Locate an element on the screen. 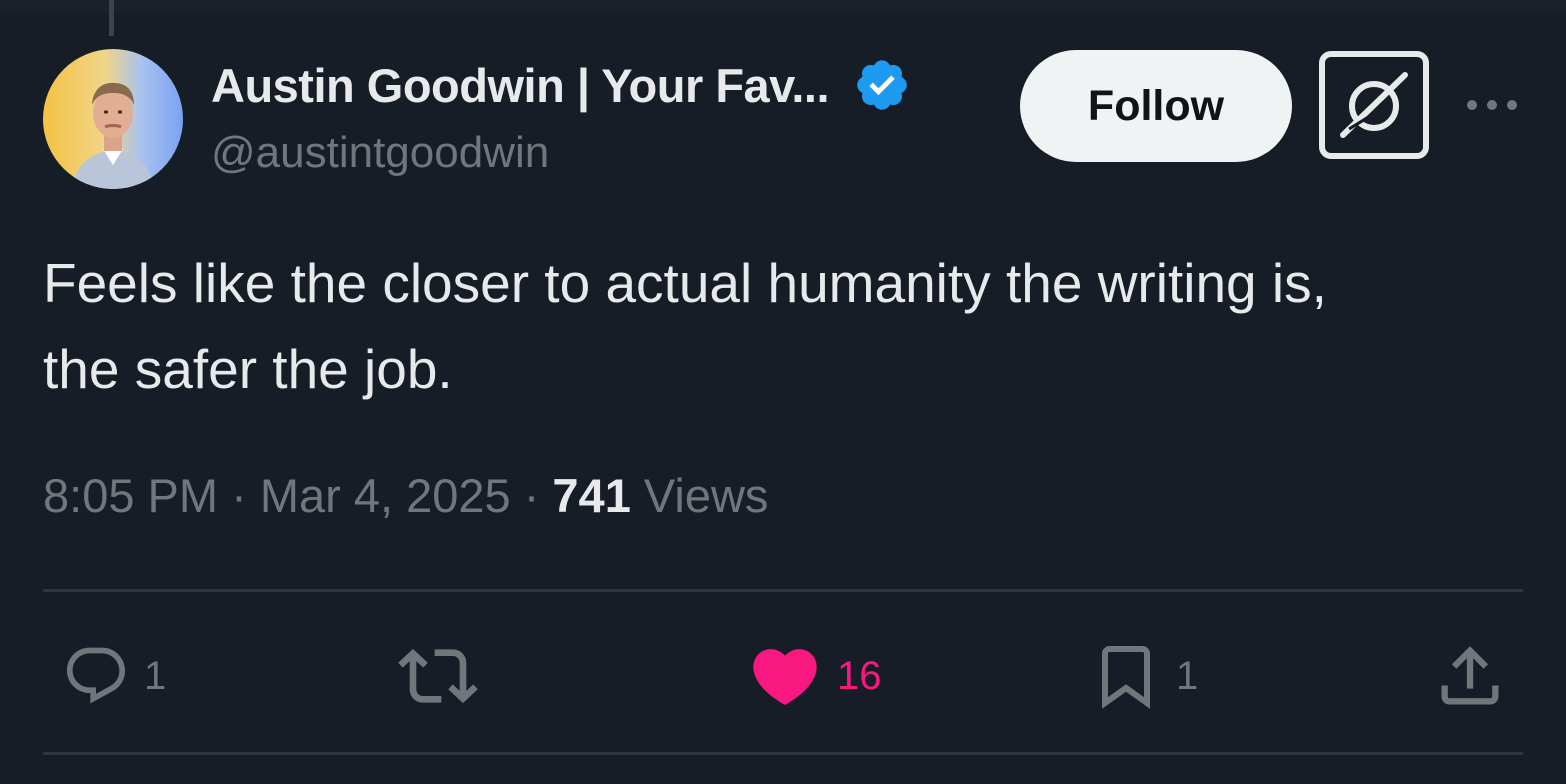 The height and width of the screenshot is (784, 1566). repost-button is located at coordinates (445, 676).